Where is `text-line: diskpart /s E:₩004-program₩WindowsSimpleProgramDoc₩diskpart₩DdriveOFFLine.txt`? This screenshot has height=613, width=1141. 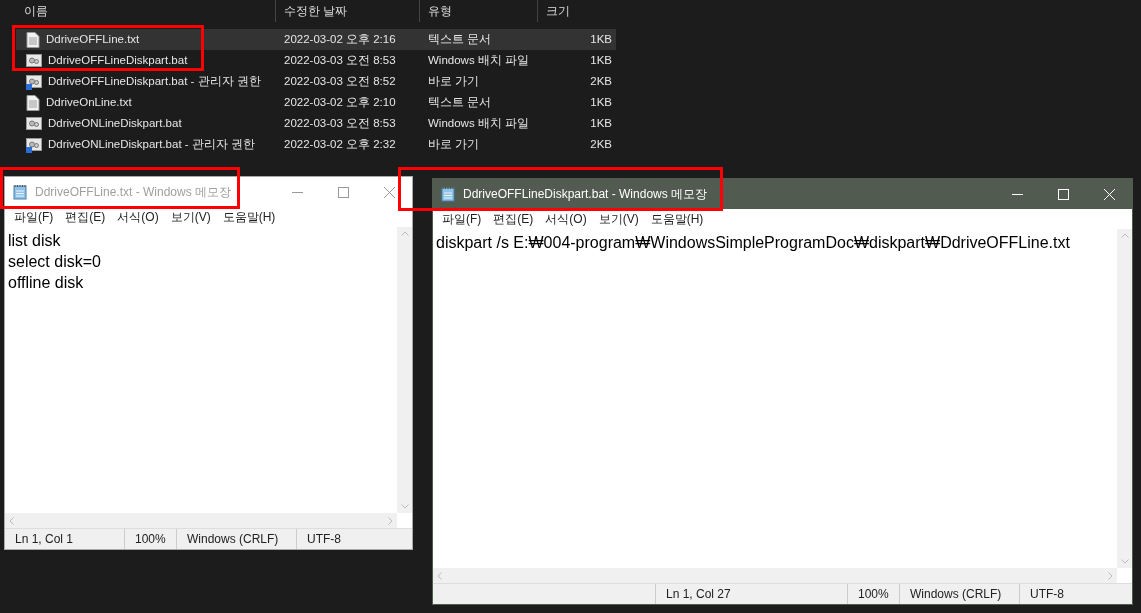 text-line: diskpart /s E:₩004-program₩WindowsSimpleProgramDoc₩diskpart₩DdriveOFFLine.txt is located at coordinates (753, 243).